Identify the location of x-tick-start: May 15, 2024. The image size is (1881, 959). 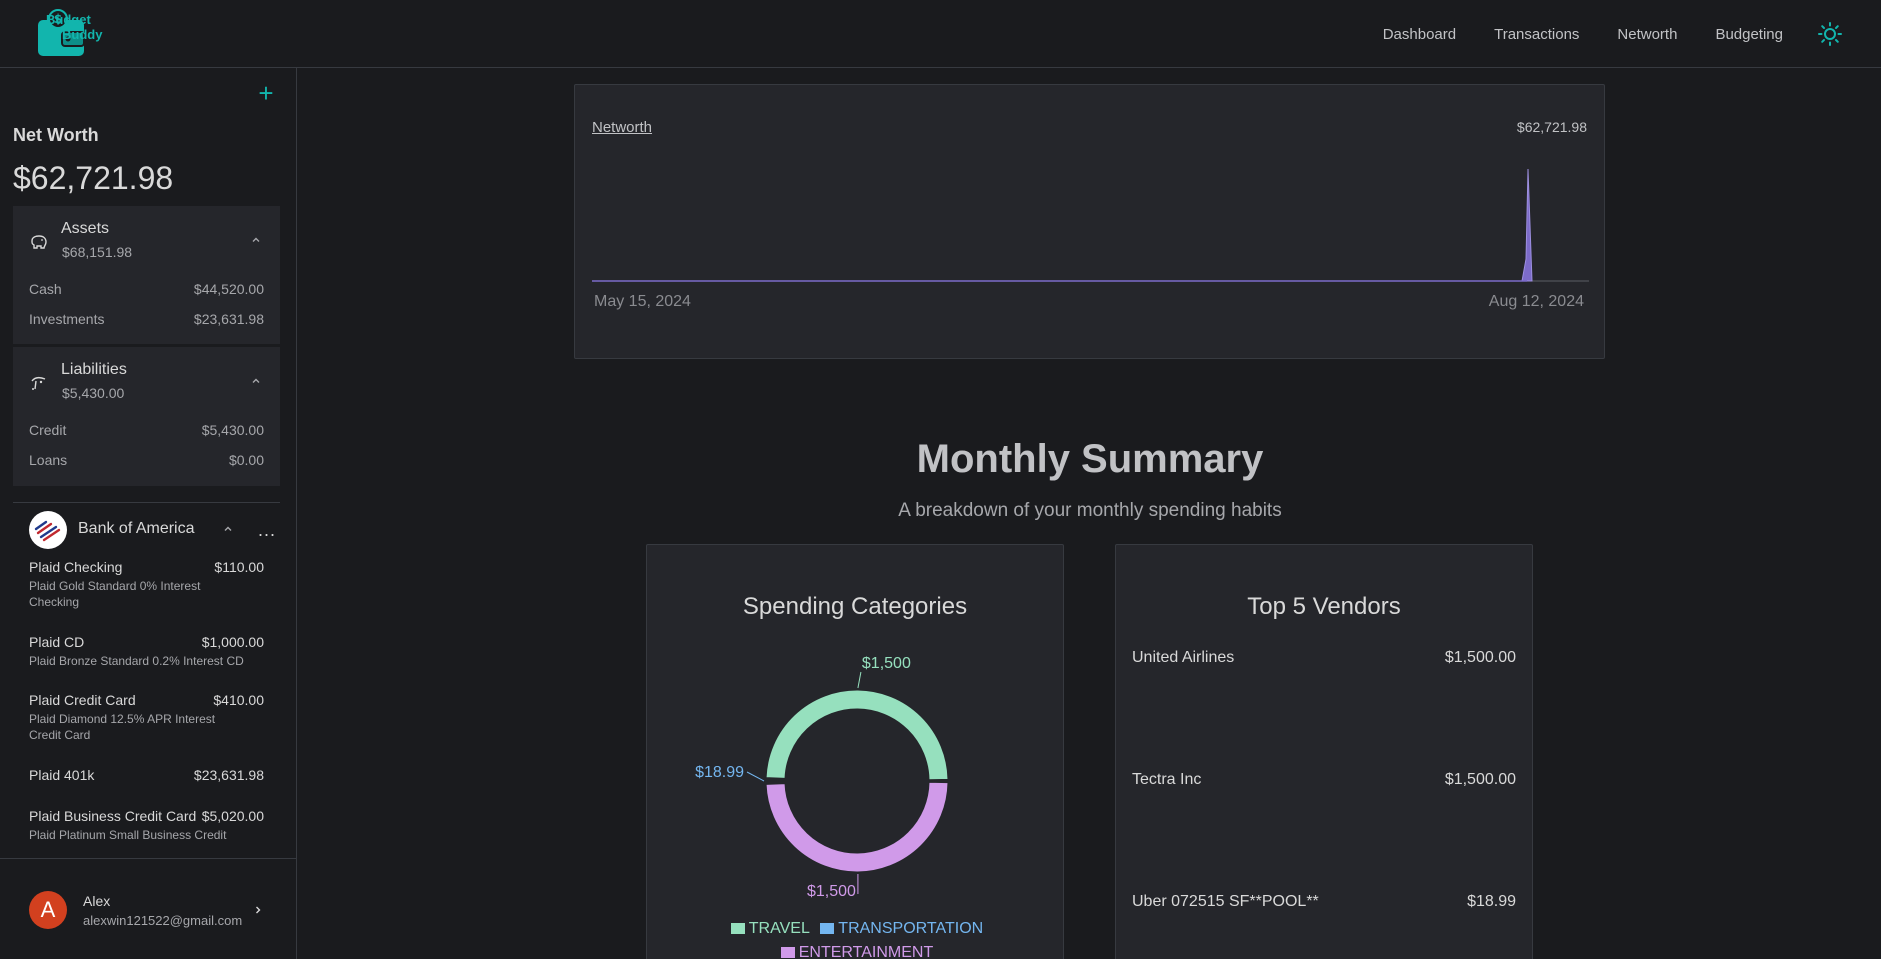
(642, 301).